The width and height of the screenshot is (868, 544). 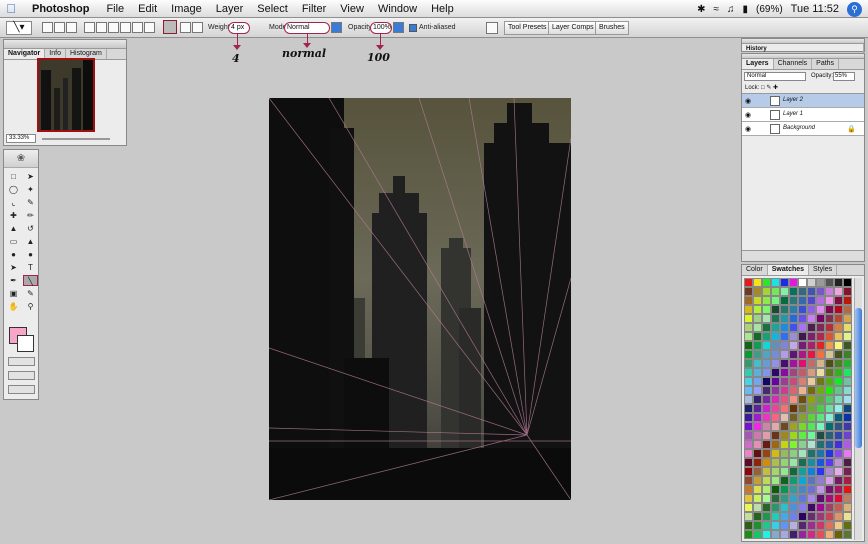 I want to click on palette-well-icon, so click(x=492, y=28).